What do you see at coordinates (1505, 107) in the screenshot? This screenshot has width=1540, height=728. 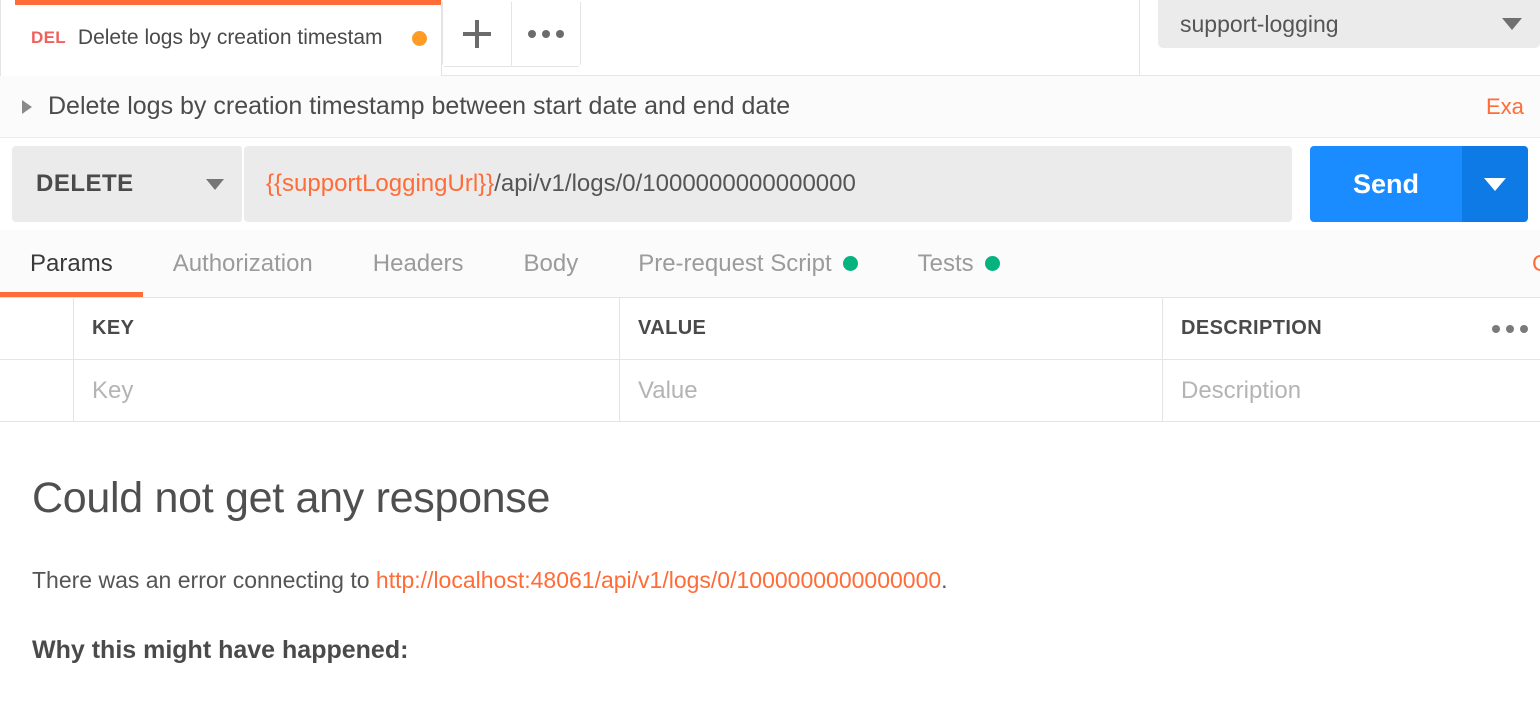 I see `examples-link: Examples` at bounding box center [1505, 107].